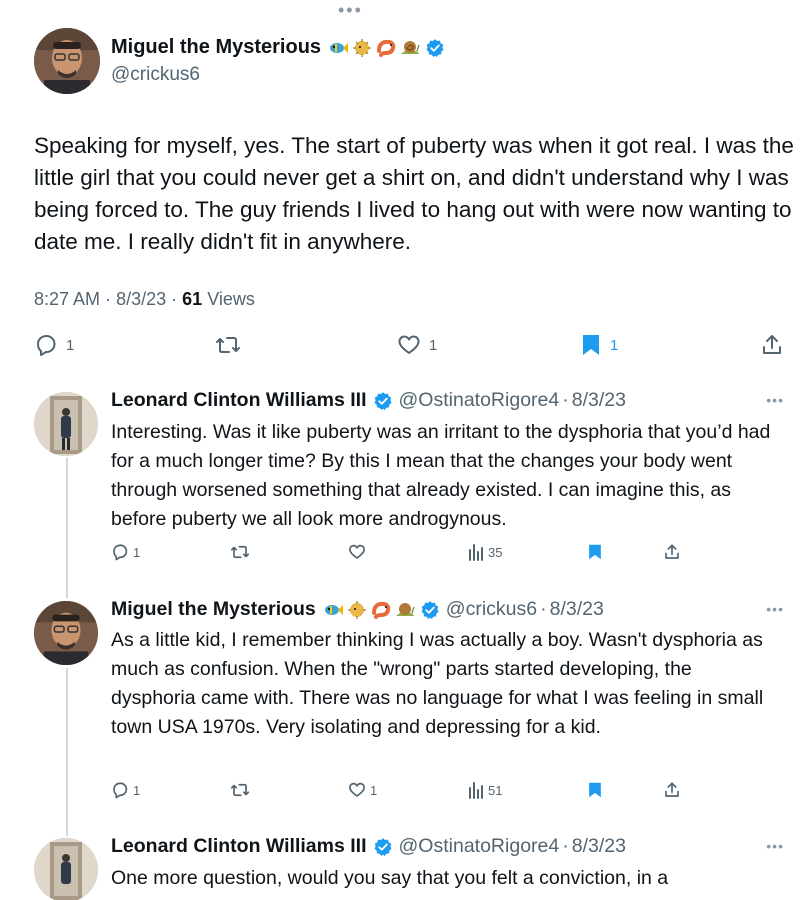  Describe the element at coordinates (495, 552) in the screenshot. I see `views-count: 35` at that location.